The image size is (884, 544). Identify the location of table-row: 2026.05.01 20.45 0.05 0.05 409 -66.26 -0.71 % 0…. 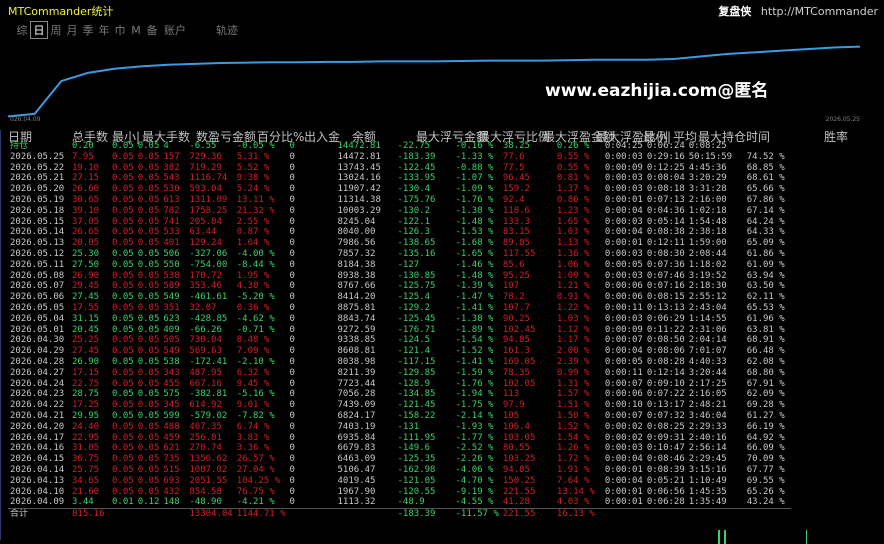
(399, 330).